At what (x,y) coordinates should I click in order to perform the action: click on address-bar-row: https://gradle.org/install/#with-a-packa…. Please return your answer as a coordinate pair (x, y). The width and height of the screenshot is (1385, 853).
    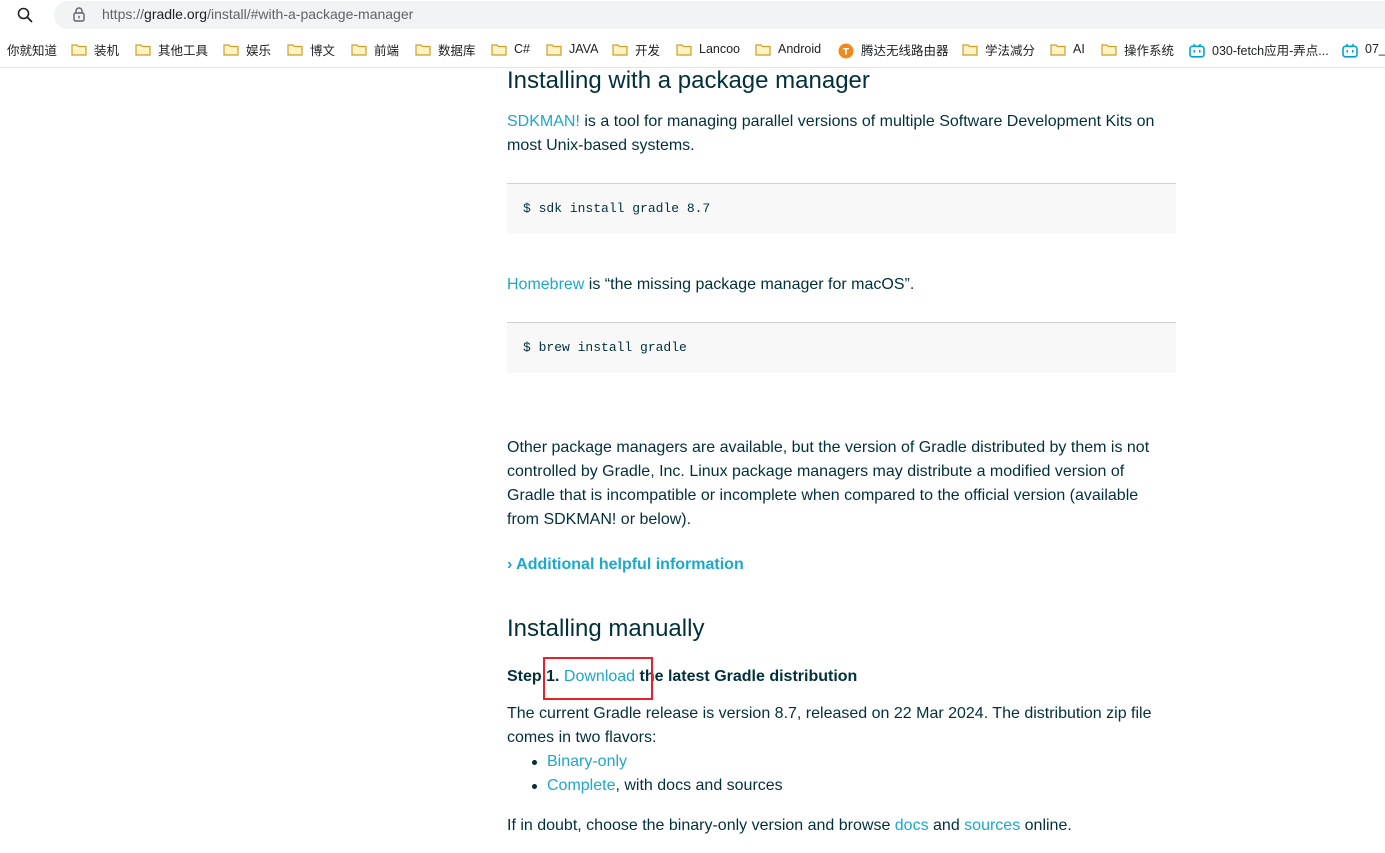
    Looking at the image, I should click on (692, 15).